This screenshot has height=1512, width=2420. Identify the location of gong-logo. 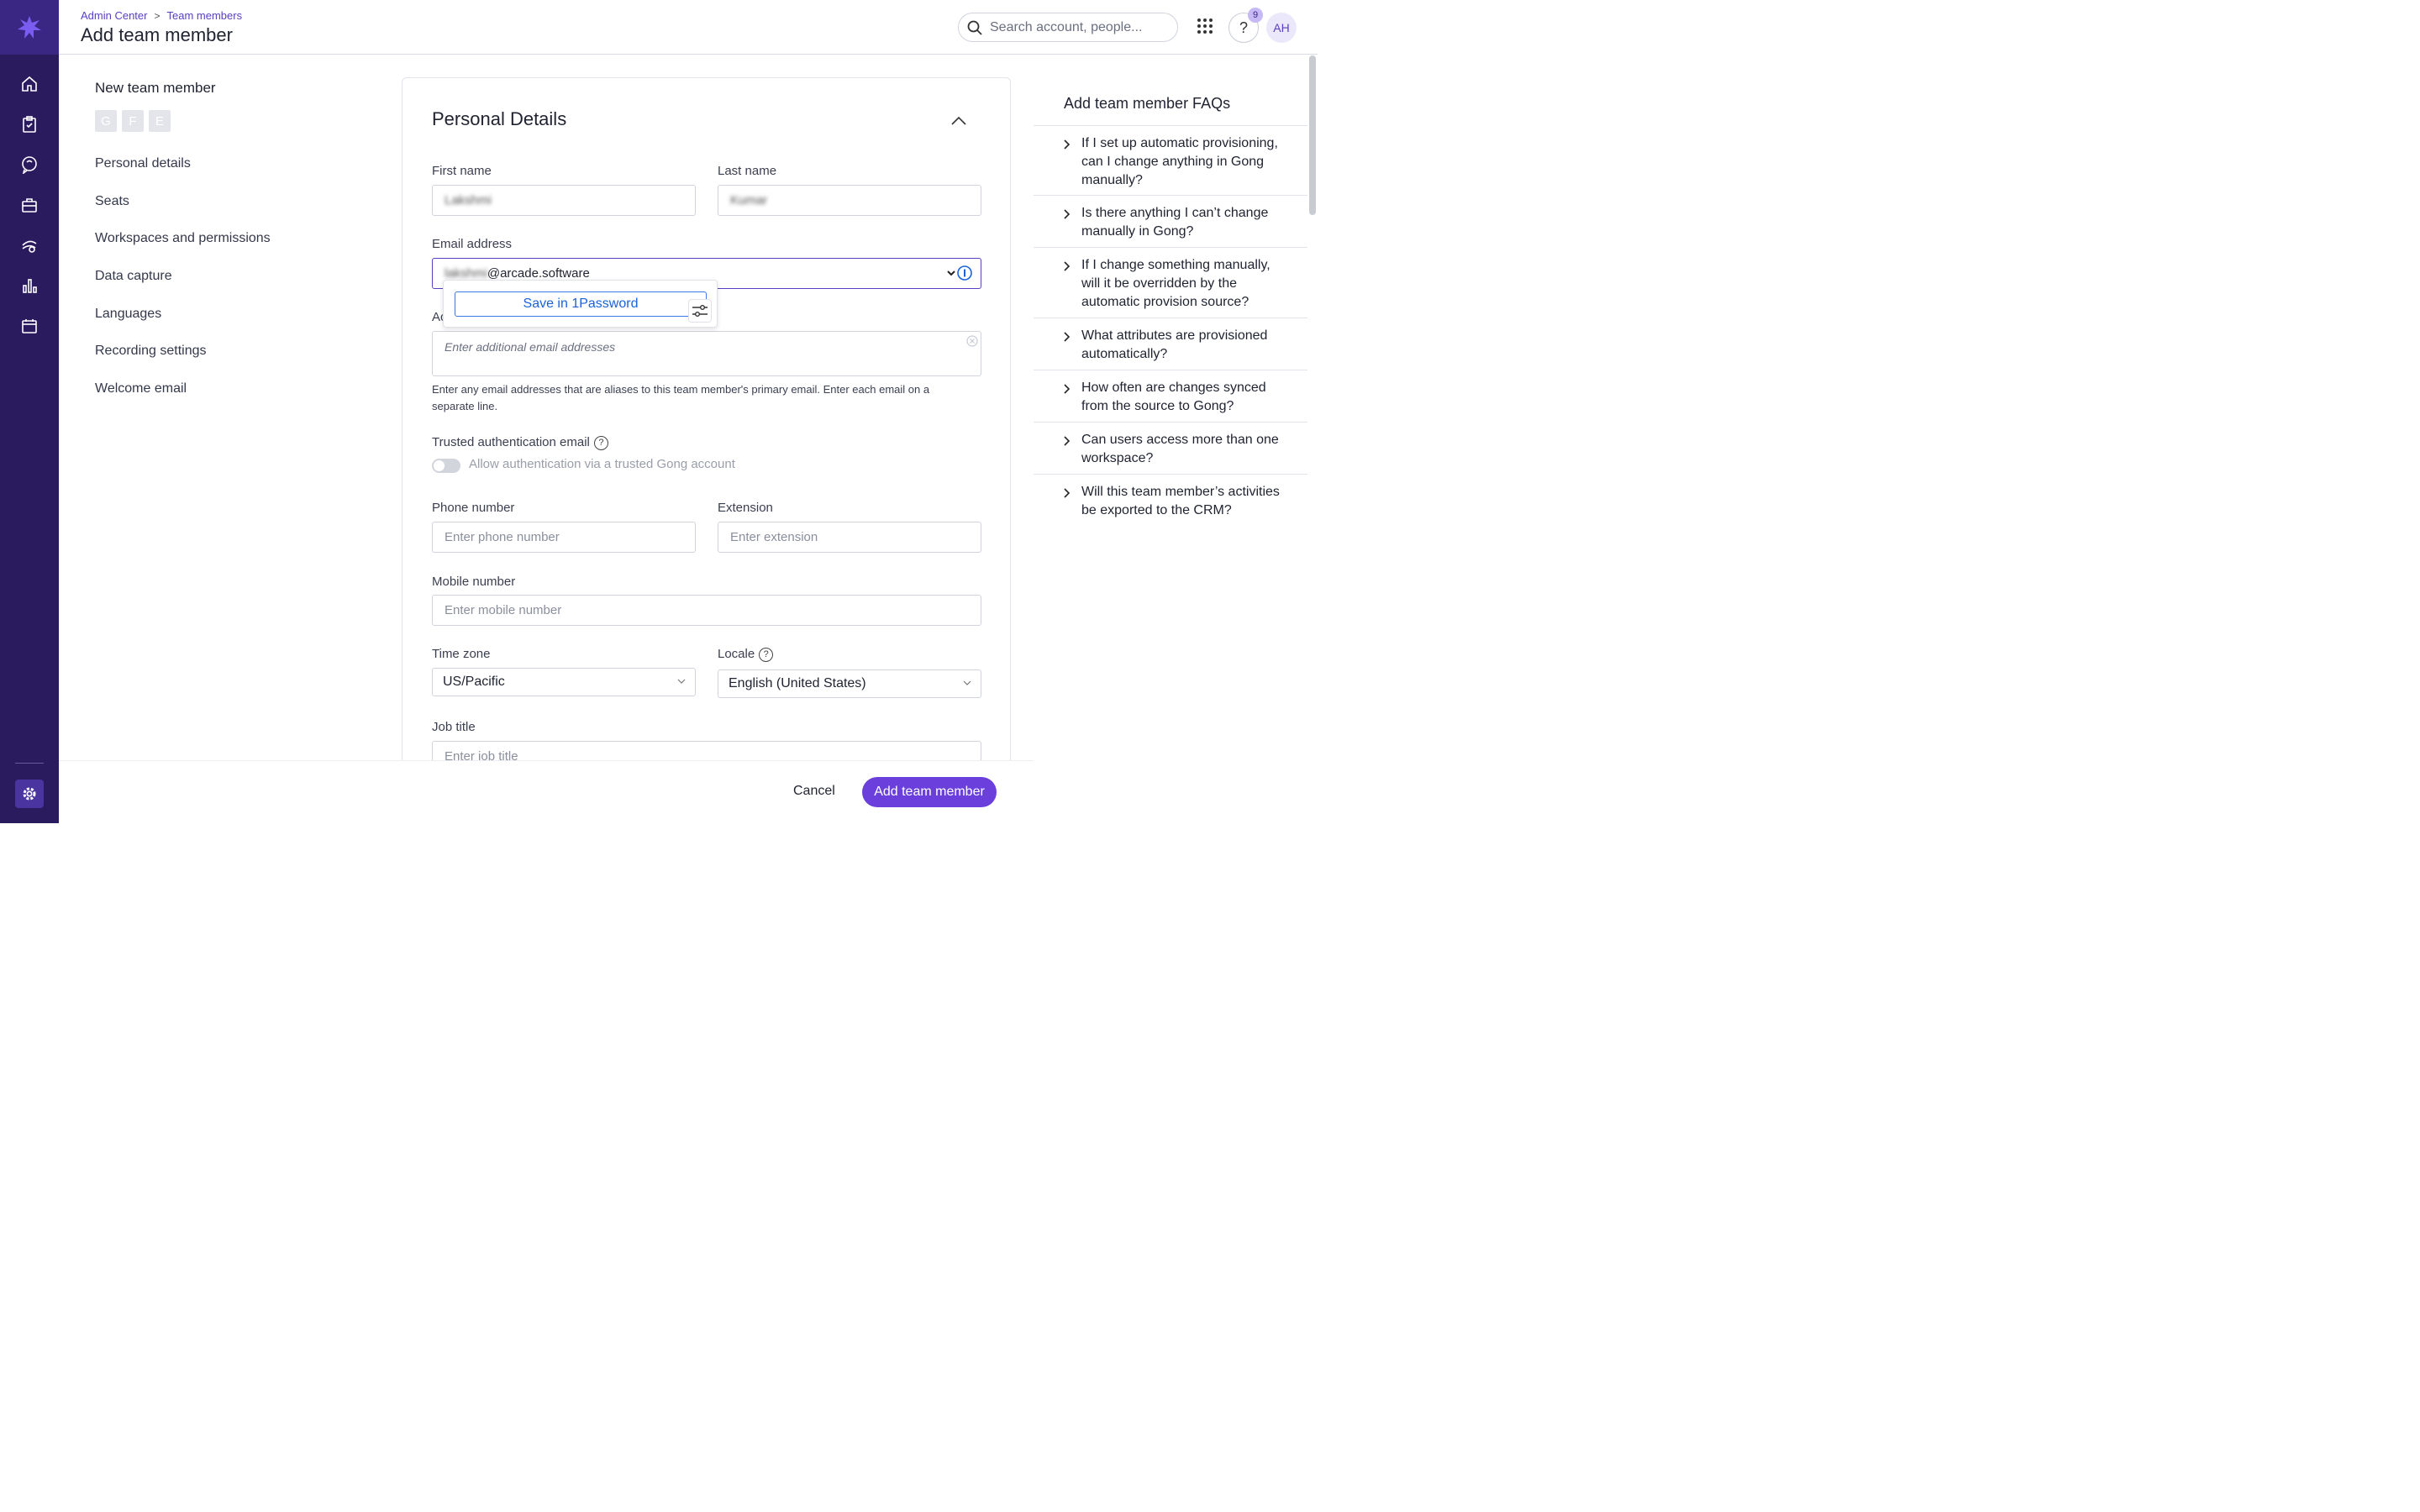
(29, 27).